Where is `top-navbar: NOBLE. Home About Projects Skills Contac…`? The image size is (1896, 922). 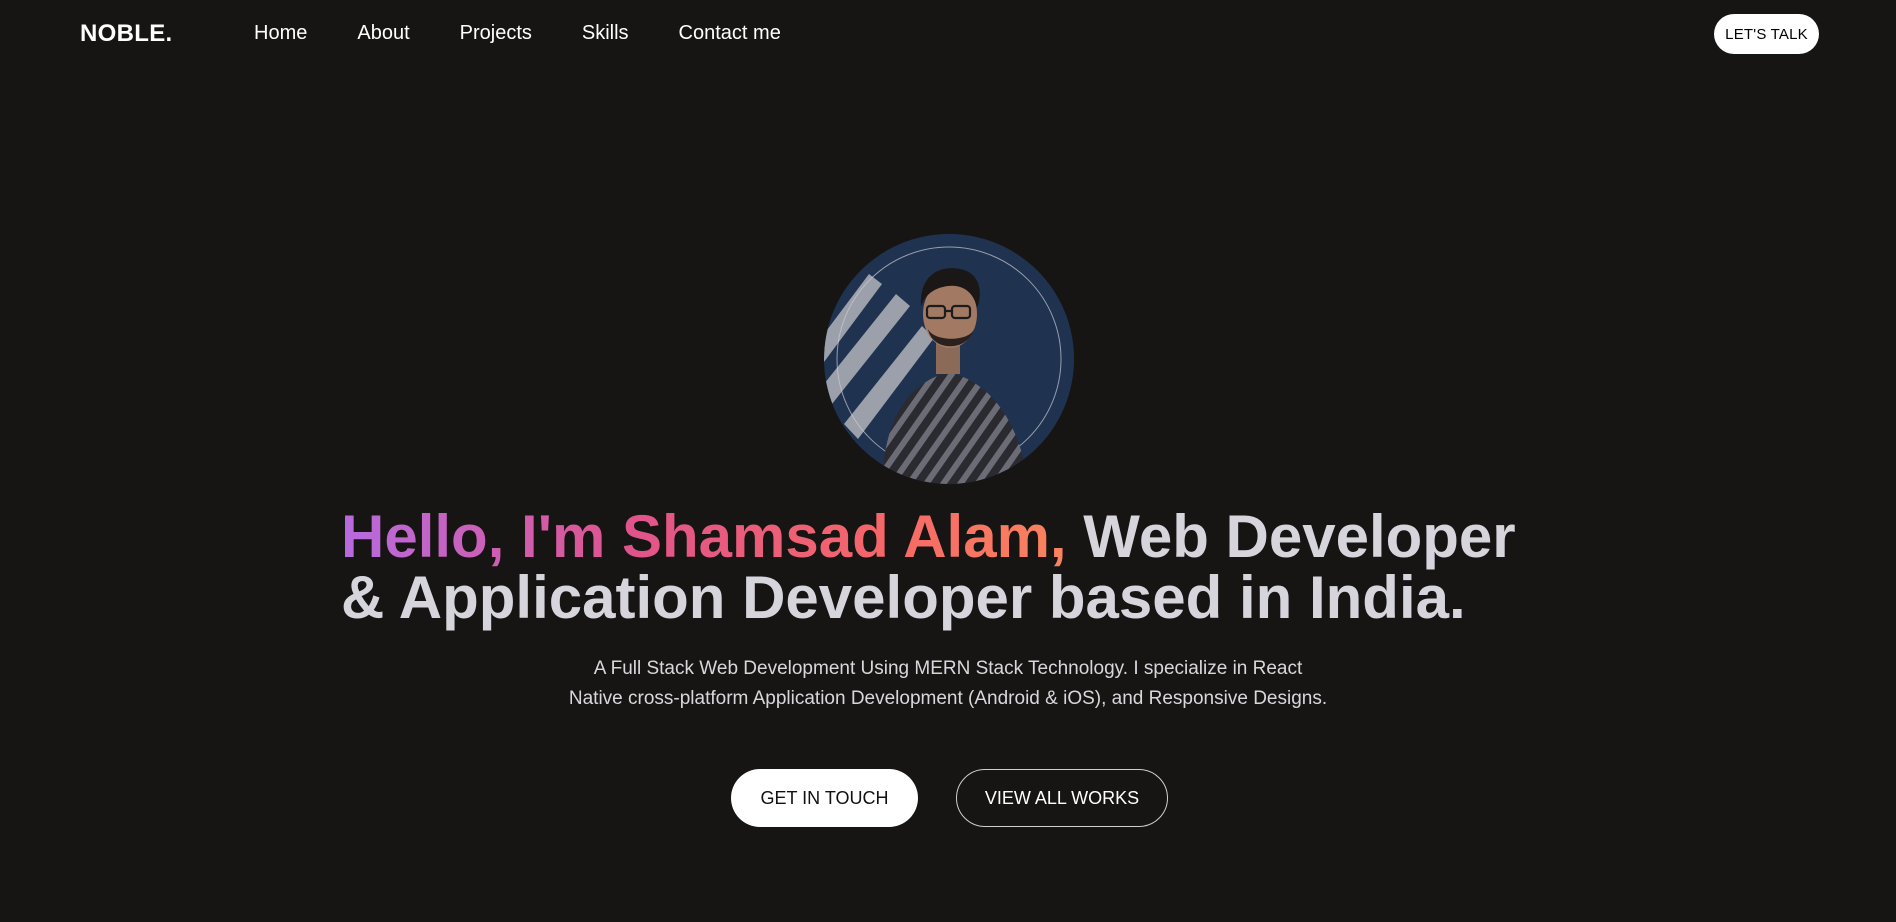 top-navbar: NOBLE. Home About Projects Skills Contac… is located at coordinates (948, 34).